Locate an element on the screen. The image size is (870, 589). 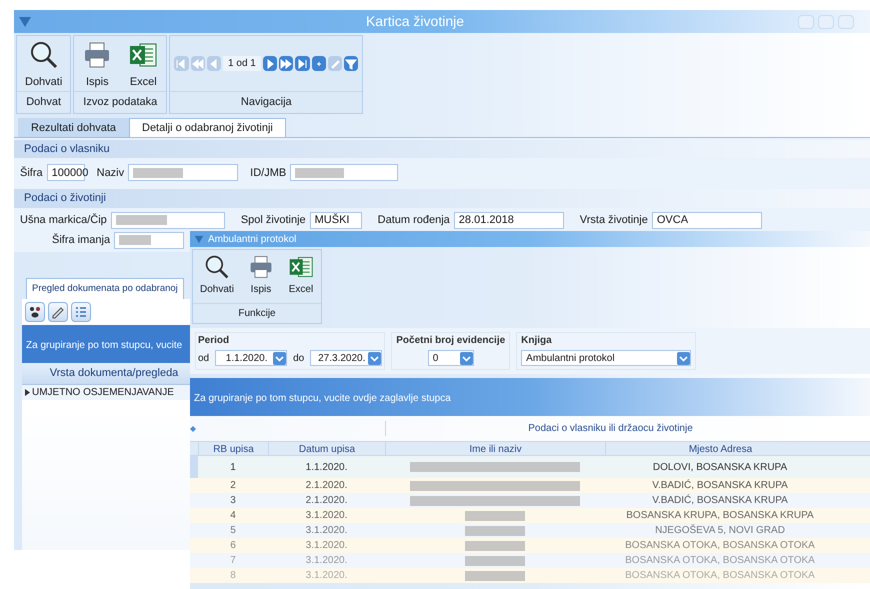
tab: Pregled dokumenata po odabranoj is located at coordinates (105, 288).